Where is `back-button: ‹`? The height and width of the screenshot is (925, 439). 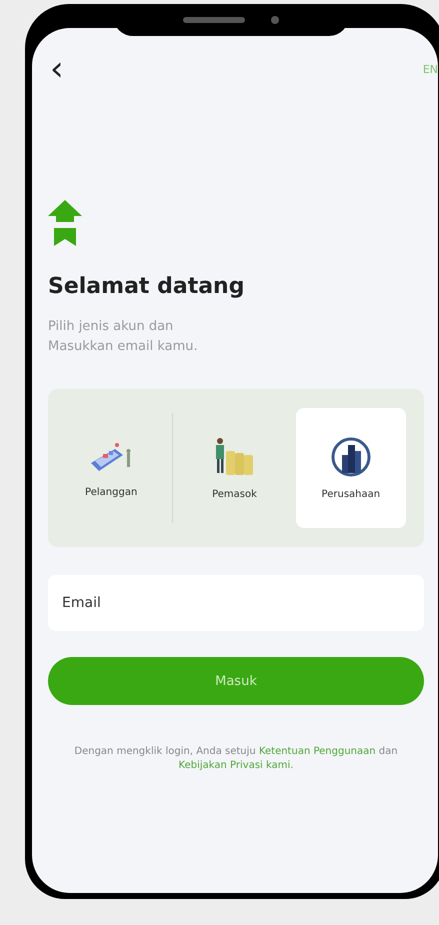
back-button: ‹ is located at coordinates (57, 69).